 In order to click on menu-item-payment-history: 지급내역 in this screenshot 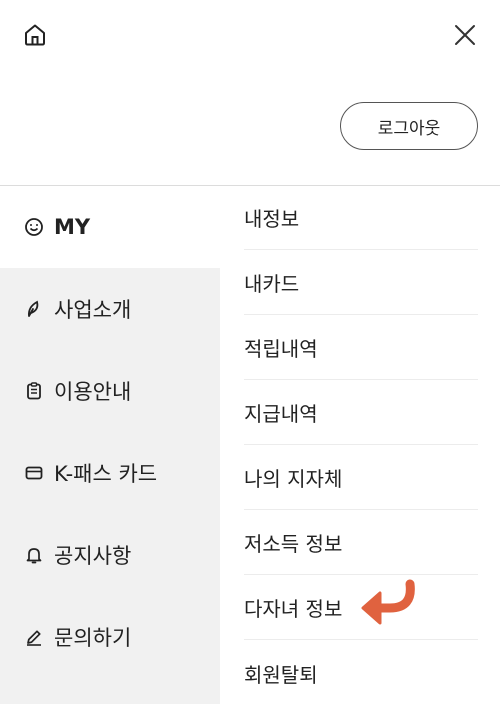, I will do `click(361, 413)`.